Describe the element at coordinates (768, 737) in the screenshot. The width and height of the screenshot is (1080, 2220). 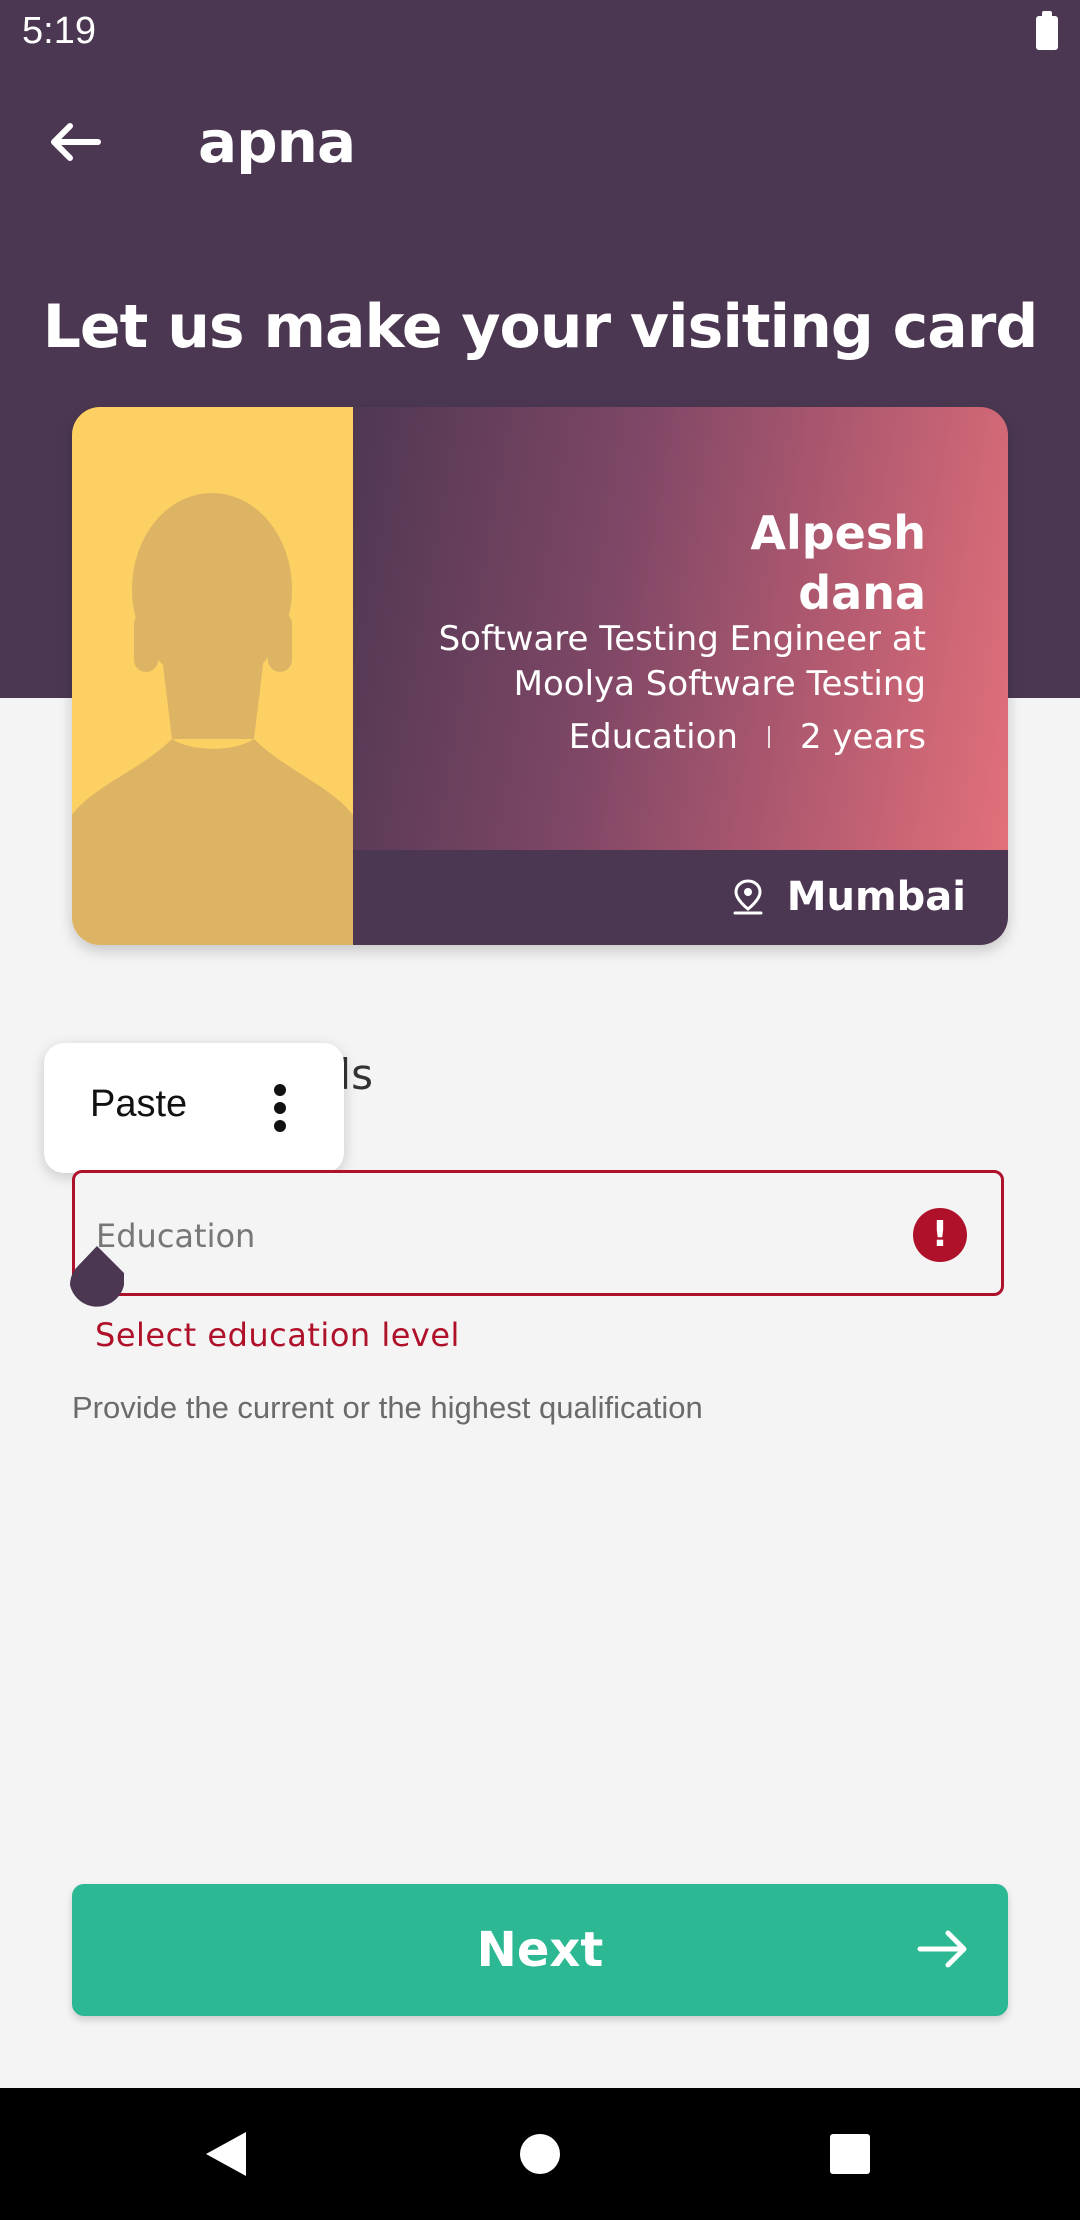
I see `card-divider` at that location.